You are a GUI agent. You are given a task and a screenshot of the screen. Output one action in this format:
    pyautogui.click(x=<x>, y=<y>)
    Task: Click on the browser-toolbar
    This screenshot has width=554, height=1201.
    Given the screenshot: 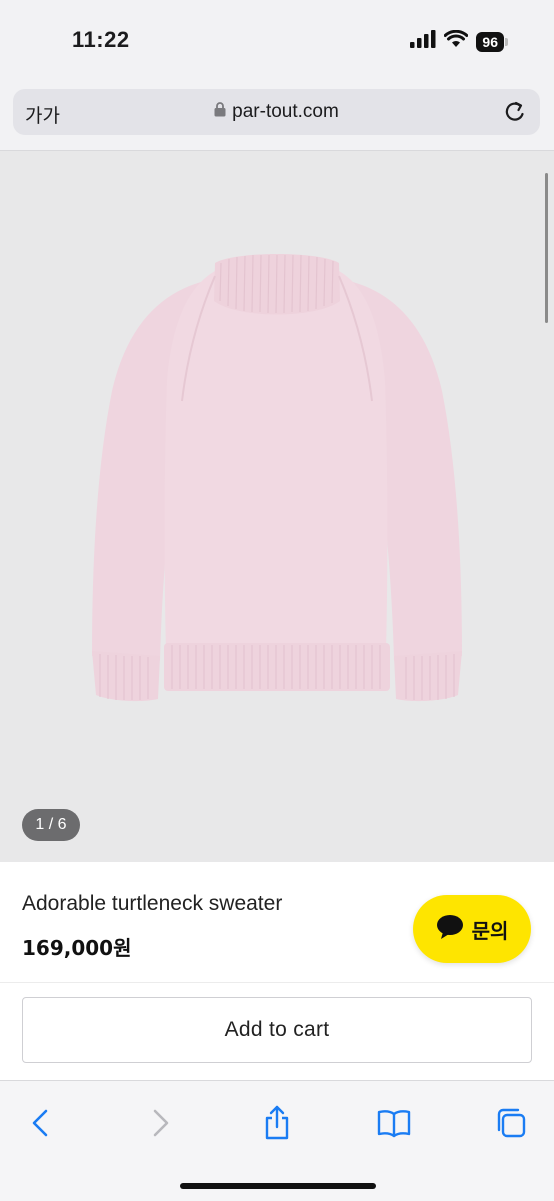 What is the action you would take?
    pyautogui.click(x=277, y=1140)
    